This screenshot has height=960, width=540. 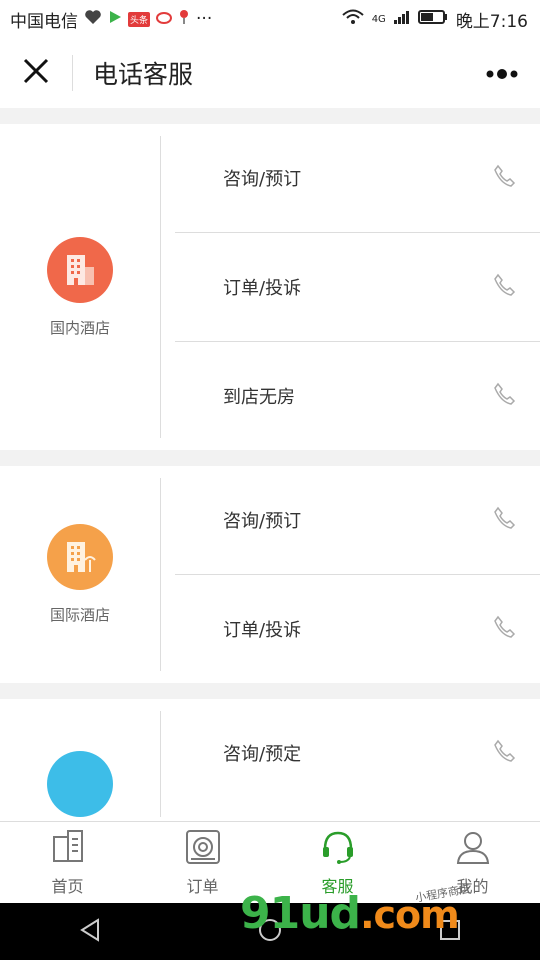 I want to click on more-button, so click(x=502, y=73).